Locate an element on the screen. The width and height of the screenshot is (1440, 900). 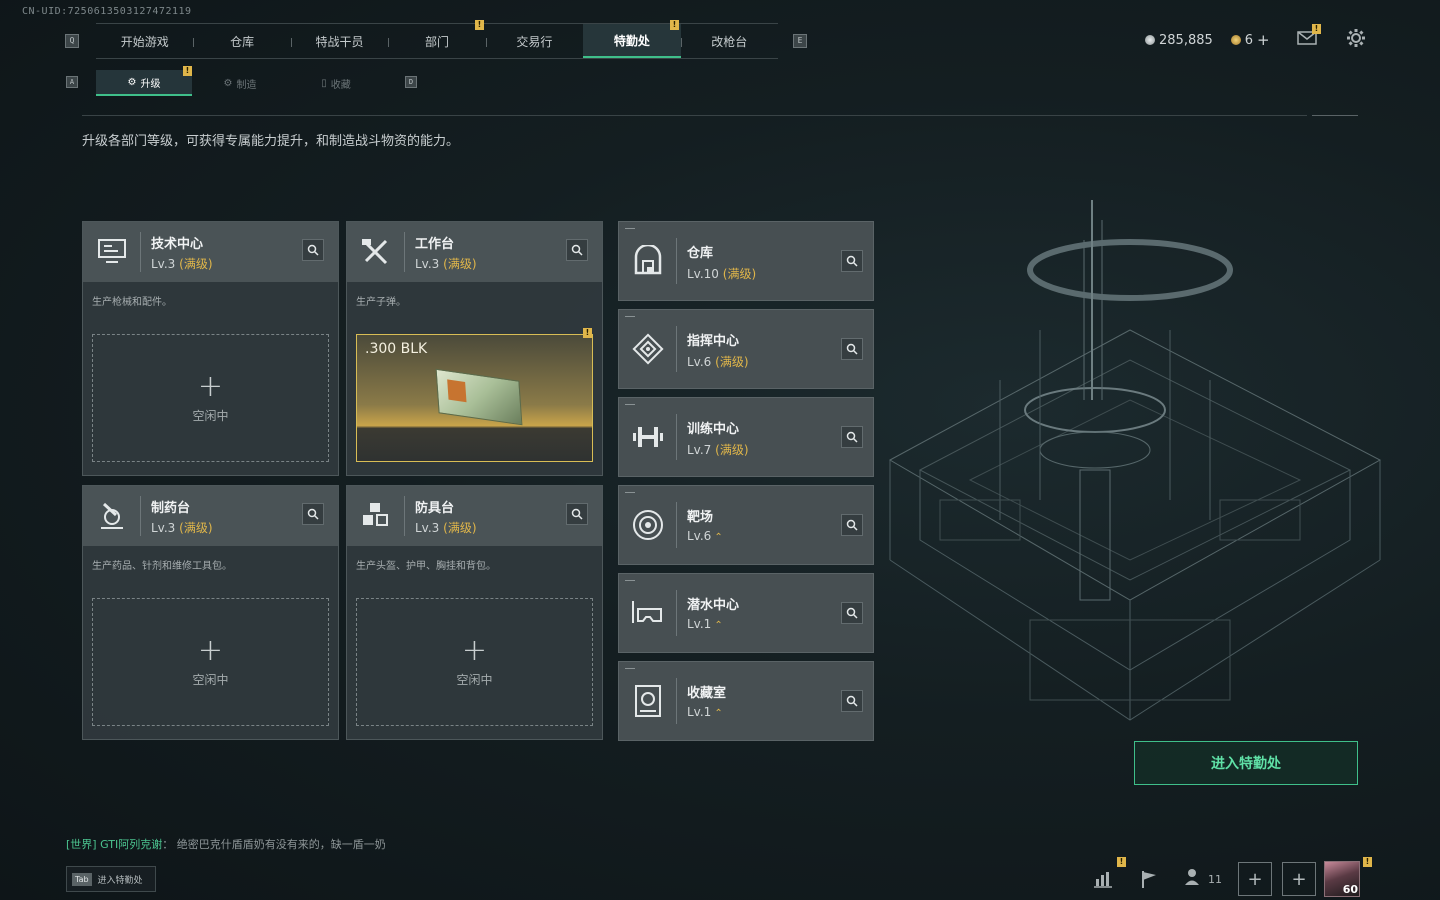
facility-collection-room: 收藏室 Lv.1 ⌃ is located at coordinates (746, 701).